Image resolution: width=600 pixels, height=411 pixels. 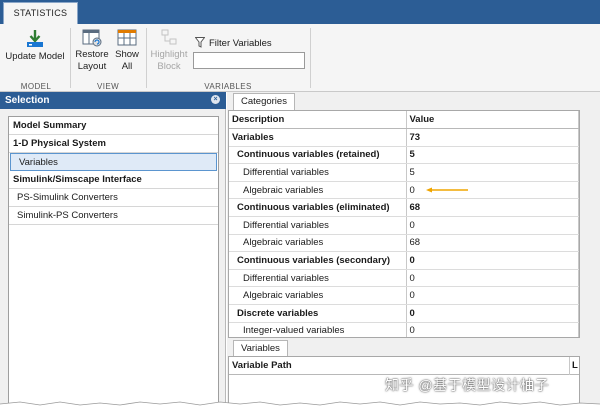 What do you see at coordinates (35, 48) in the screenshot?
I see `update-model-button: Update Model` at bounding box center [35, 48].